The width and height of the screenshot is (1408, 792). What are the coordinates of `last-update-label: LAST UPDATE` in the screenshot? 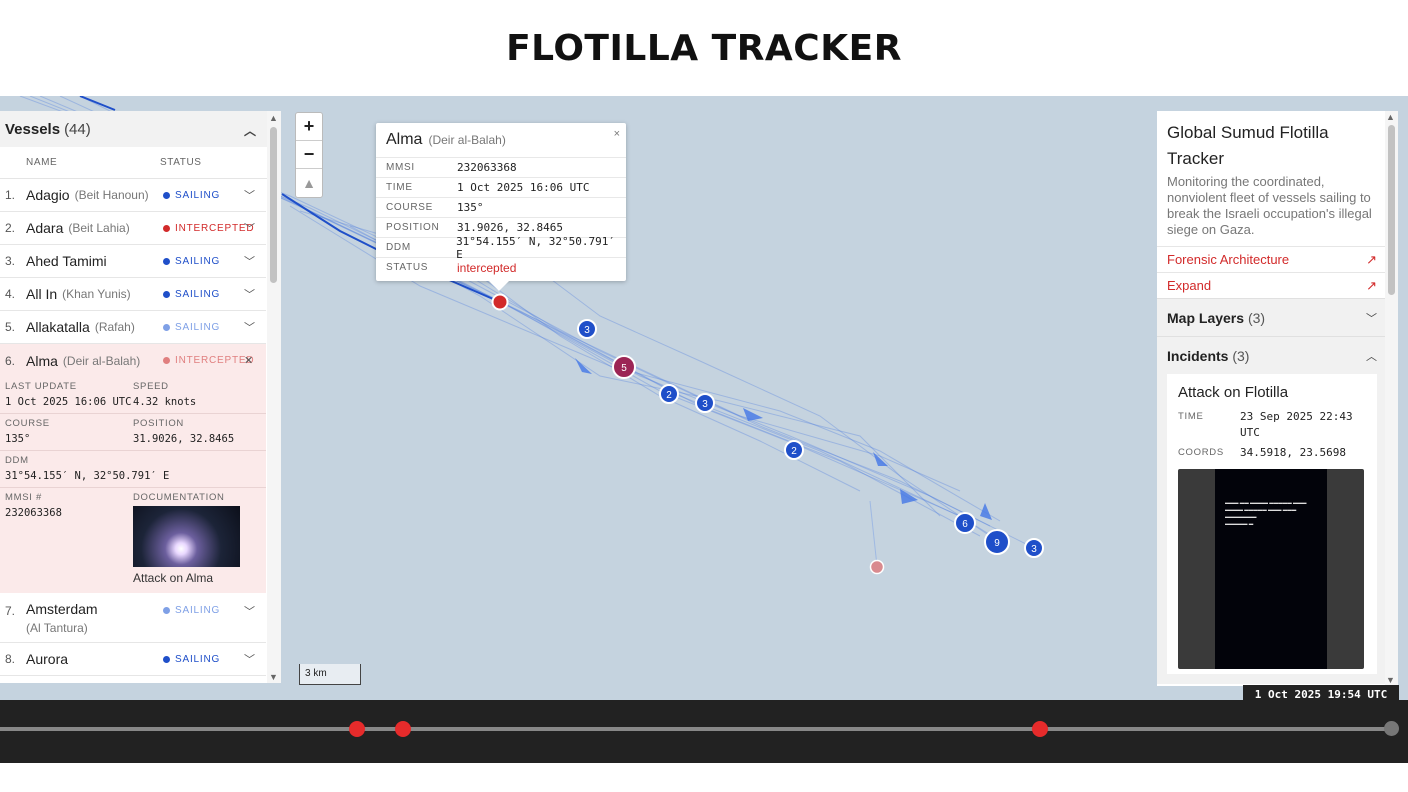 It's located at (41, 386).